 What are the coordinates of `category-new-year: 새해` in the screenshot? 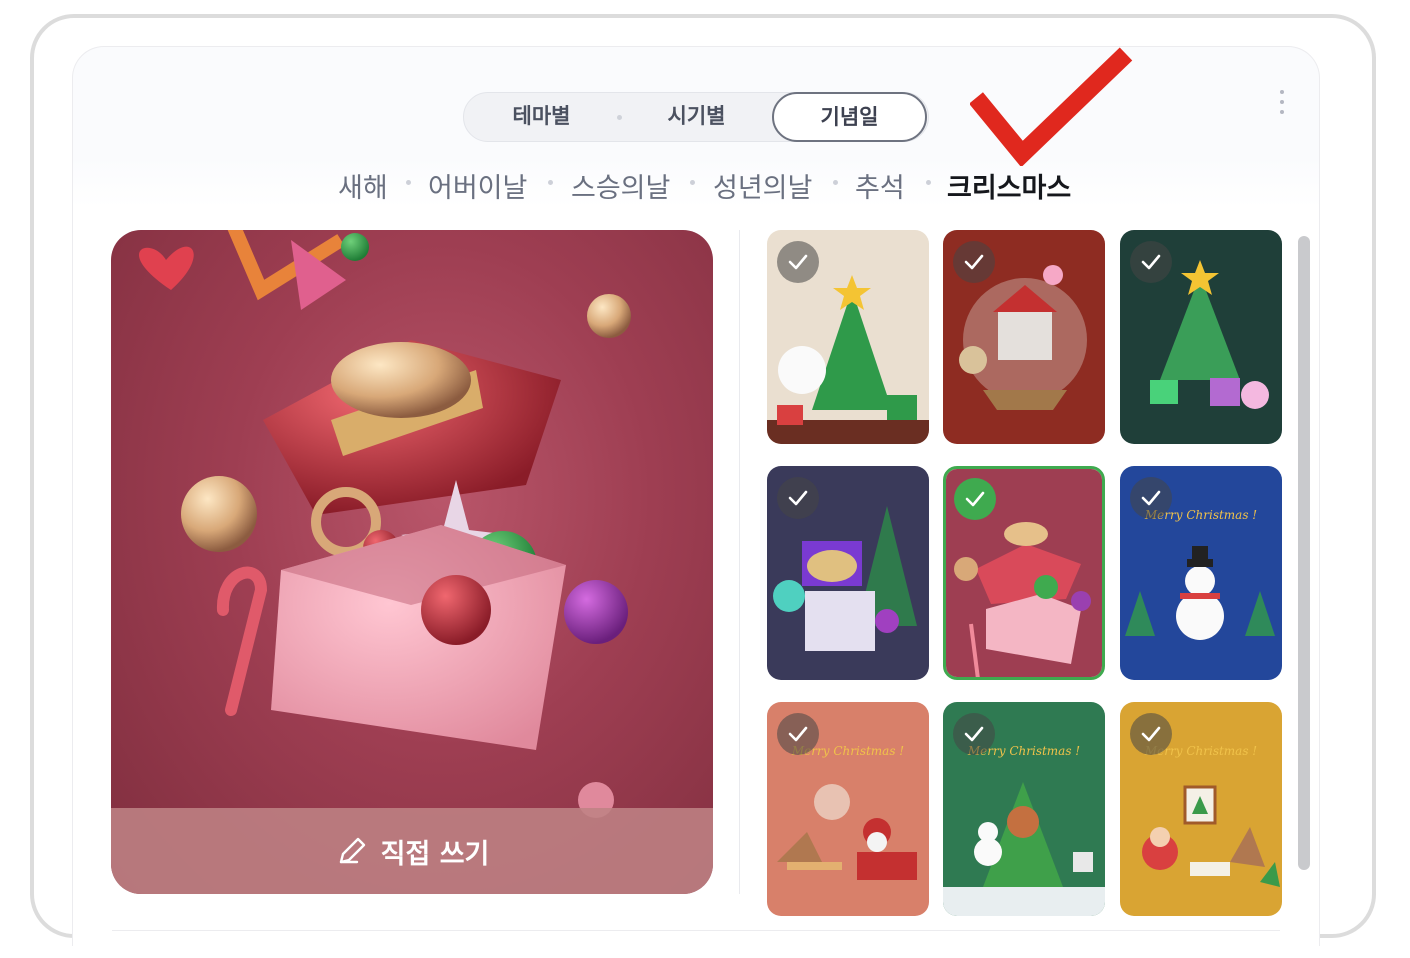 It's located at (363, 185).